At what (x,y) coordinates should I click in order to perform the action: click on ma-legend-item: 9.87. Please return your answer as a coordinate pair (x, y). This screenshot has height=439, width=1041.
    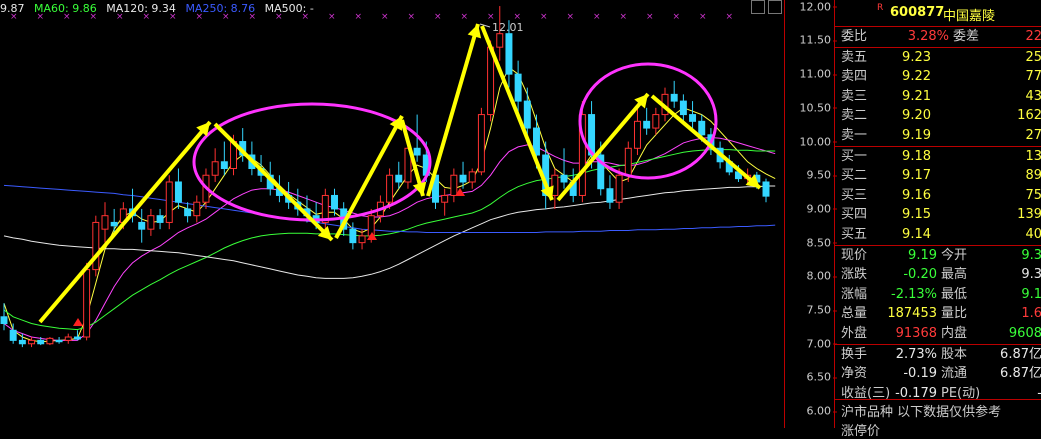
    Looking at the image, I should click on (12, 8).